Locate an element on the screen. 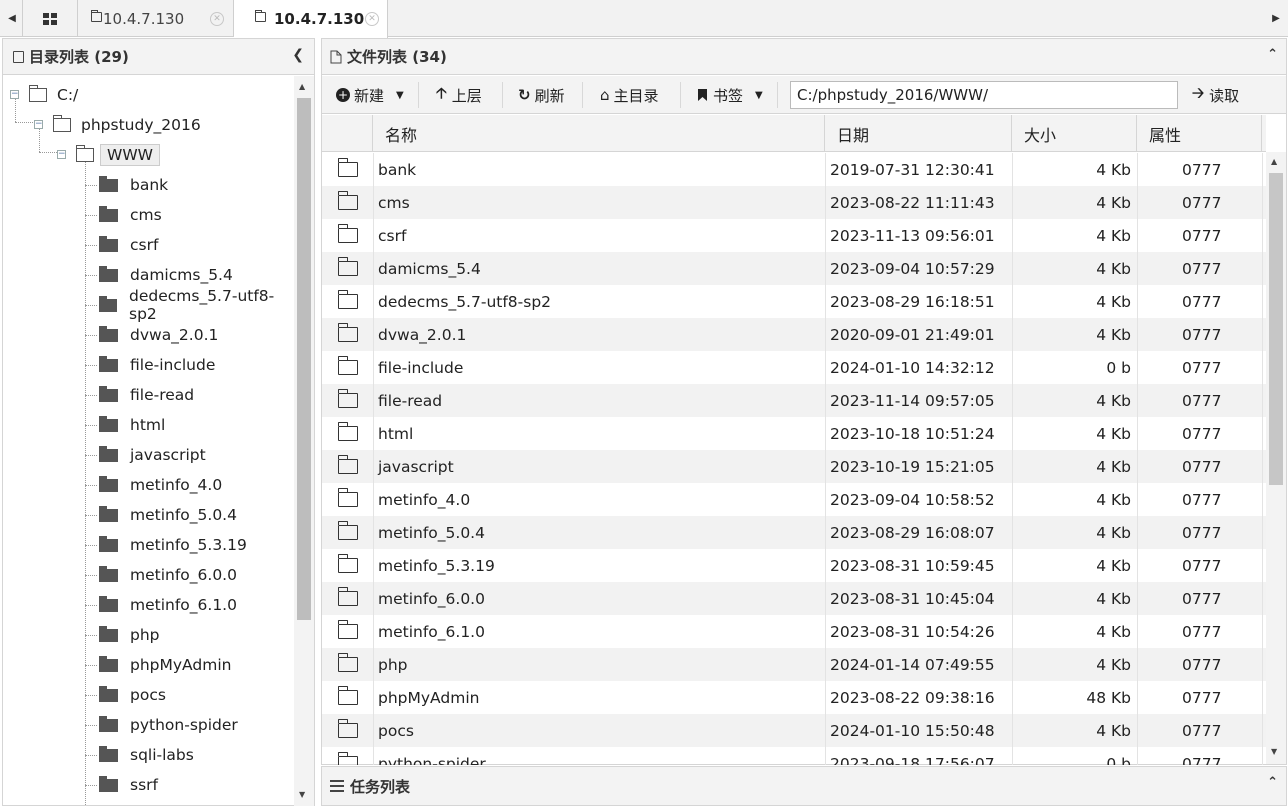  column-size: 大小 is located at coordinates (1074, 133).